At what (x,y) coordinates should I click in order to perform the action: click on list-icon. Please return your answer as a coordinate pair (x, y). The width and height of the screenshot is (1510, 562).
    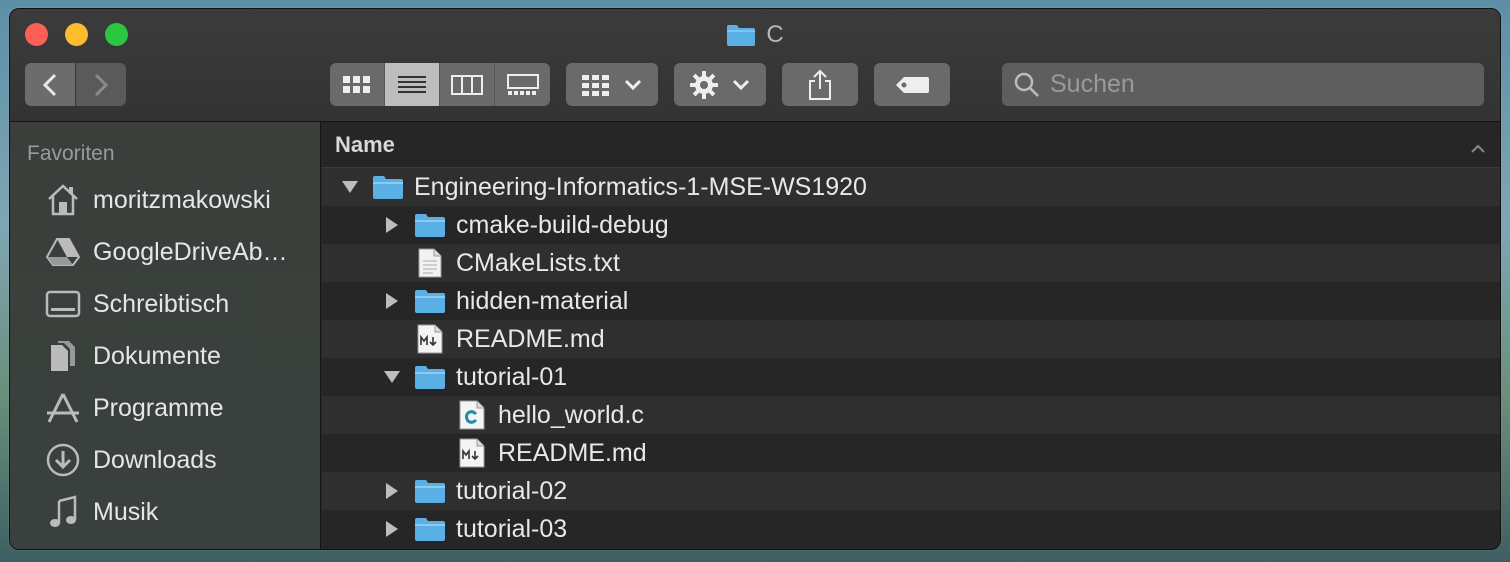
    Looking at the image, I should click on (412, 84).